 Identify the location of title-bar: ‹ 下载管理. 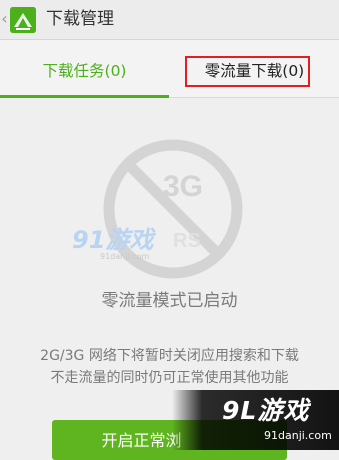
(169, 20).